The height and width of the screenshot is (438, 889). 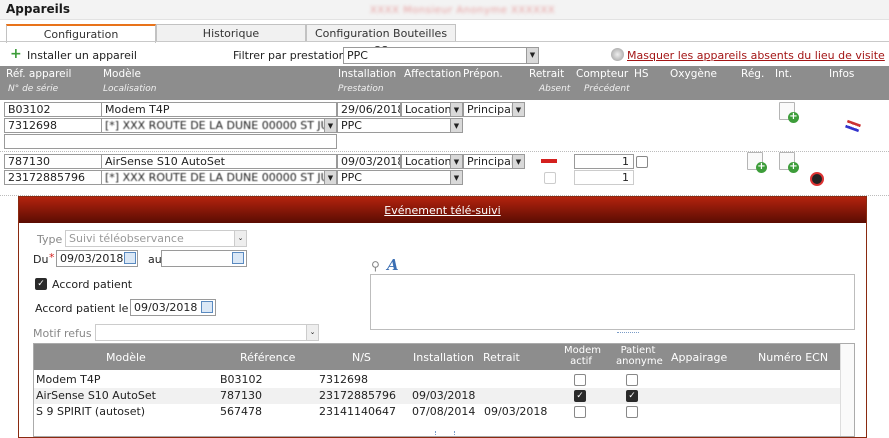 I want to click on type-select: Suivi téléobservance ⌄, so click(x=156, y=238).